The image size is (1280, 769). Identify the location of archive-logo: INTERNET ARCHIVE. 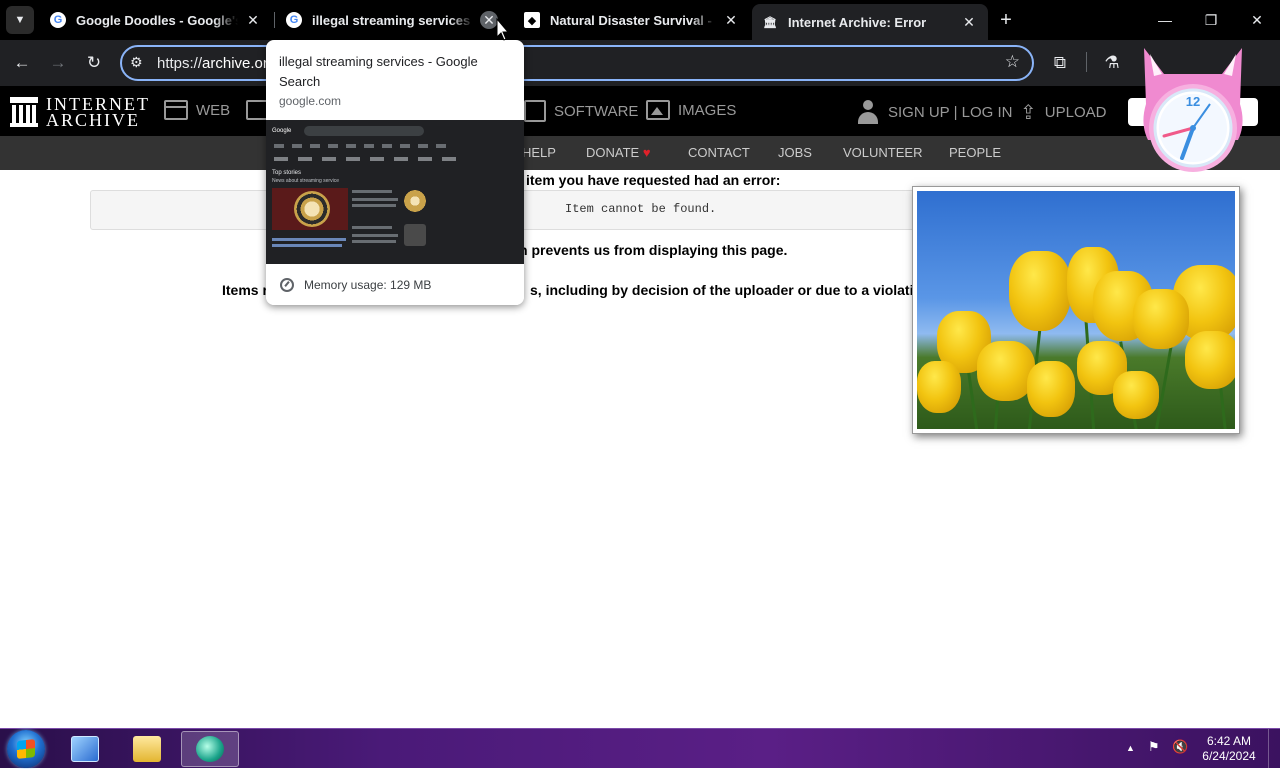
(80, 112).